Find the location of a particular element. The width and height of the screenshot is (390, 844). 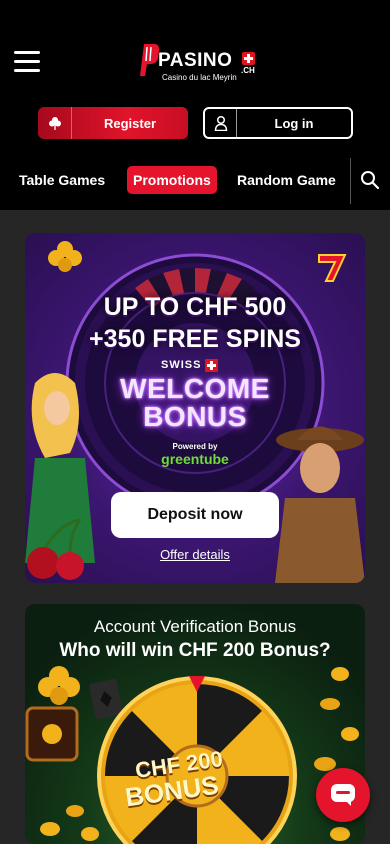

verification-title: Account Verification Bonus is located at coordinates (195, 626).